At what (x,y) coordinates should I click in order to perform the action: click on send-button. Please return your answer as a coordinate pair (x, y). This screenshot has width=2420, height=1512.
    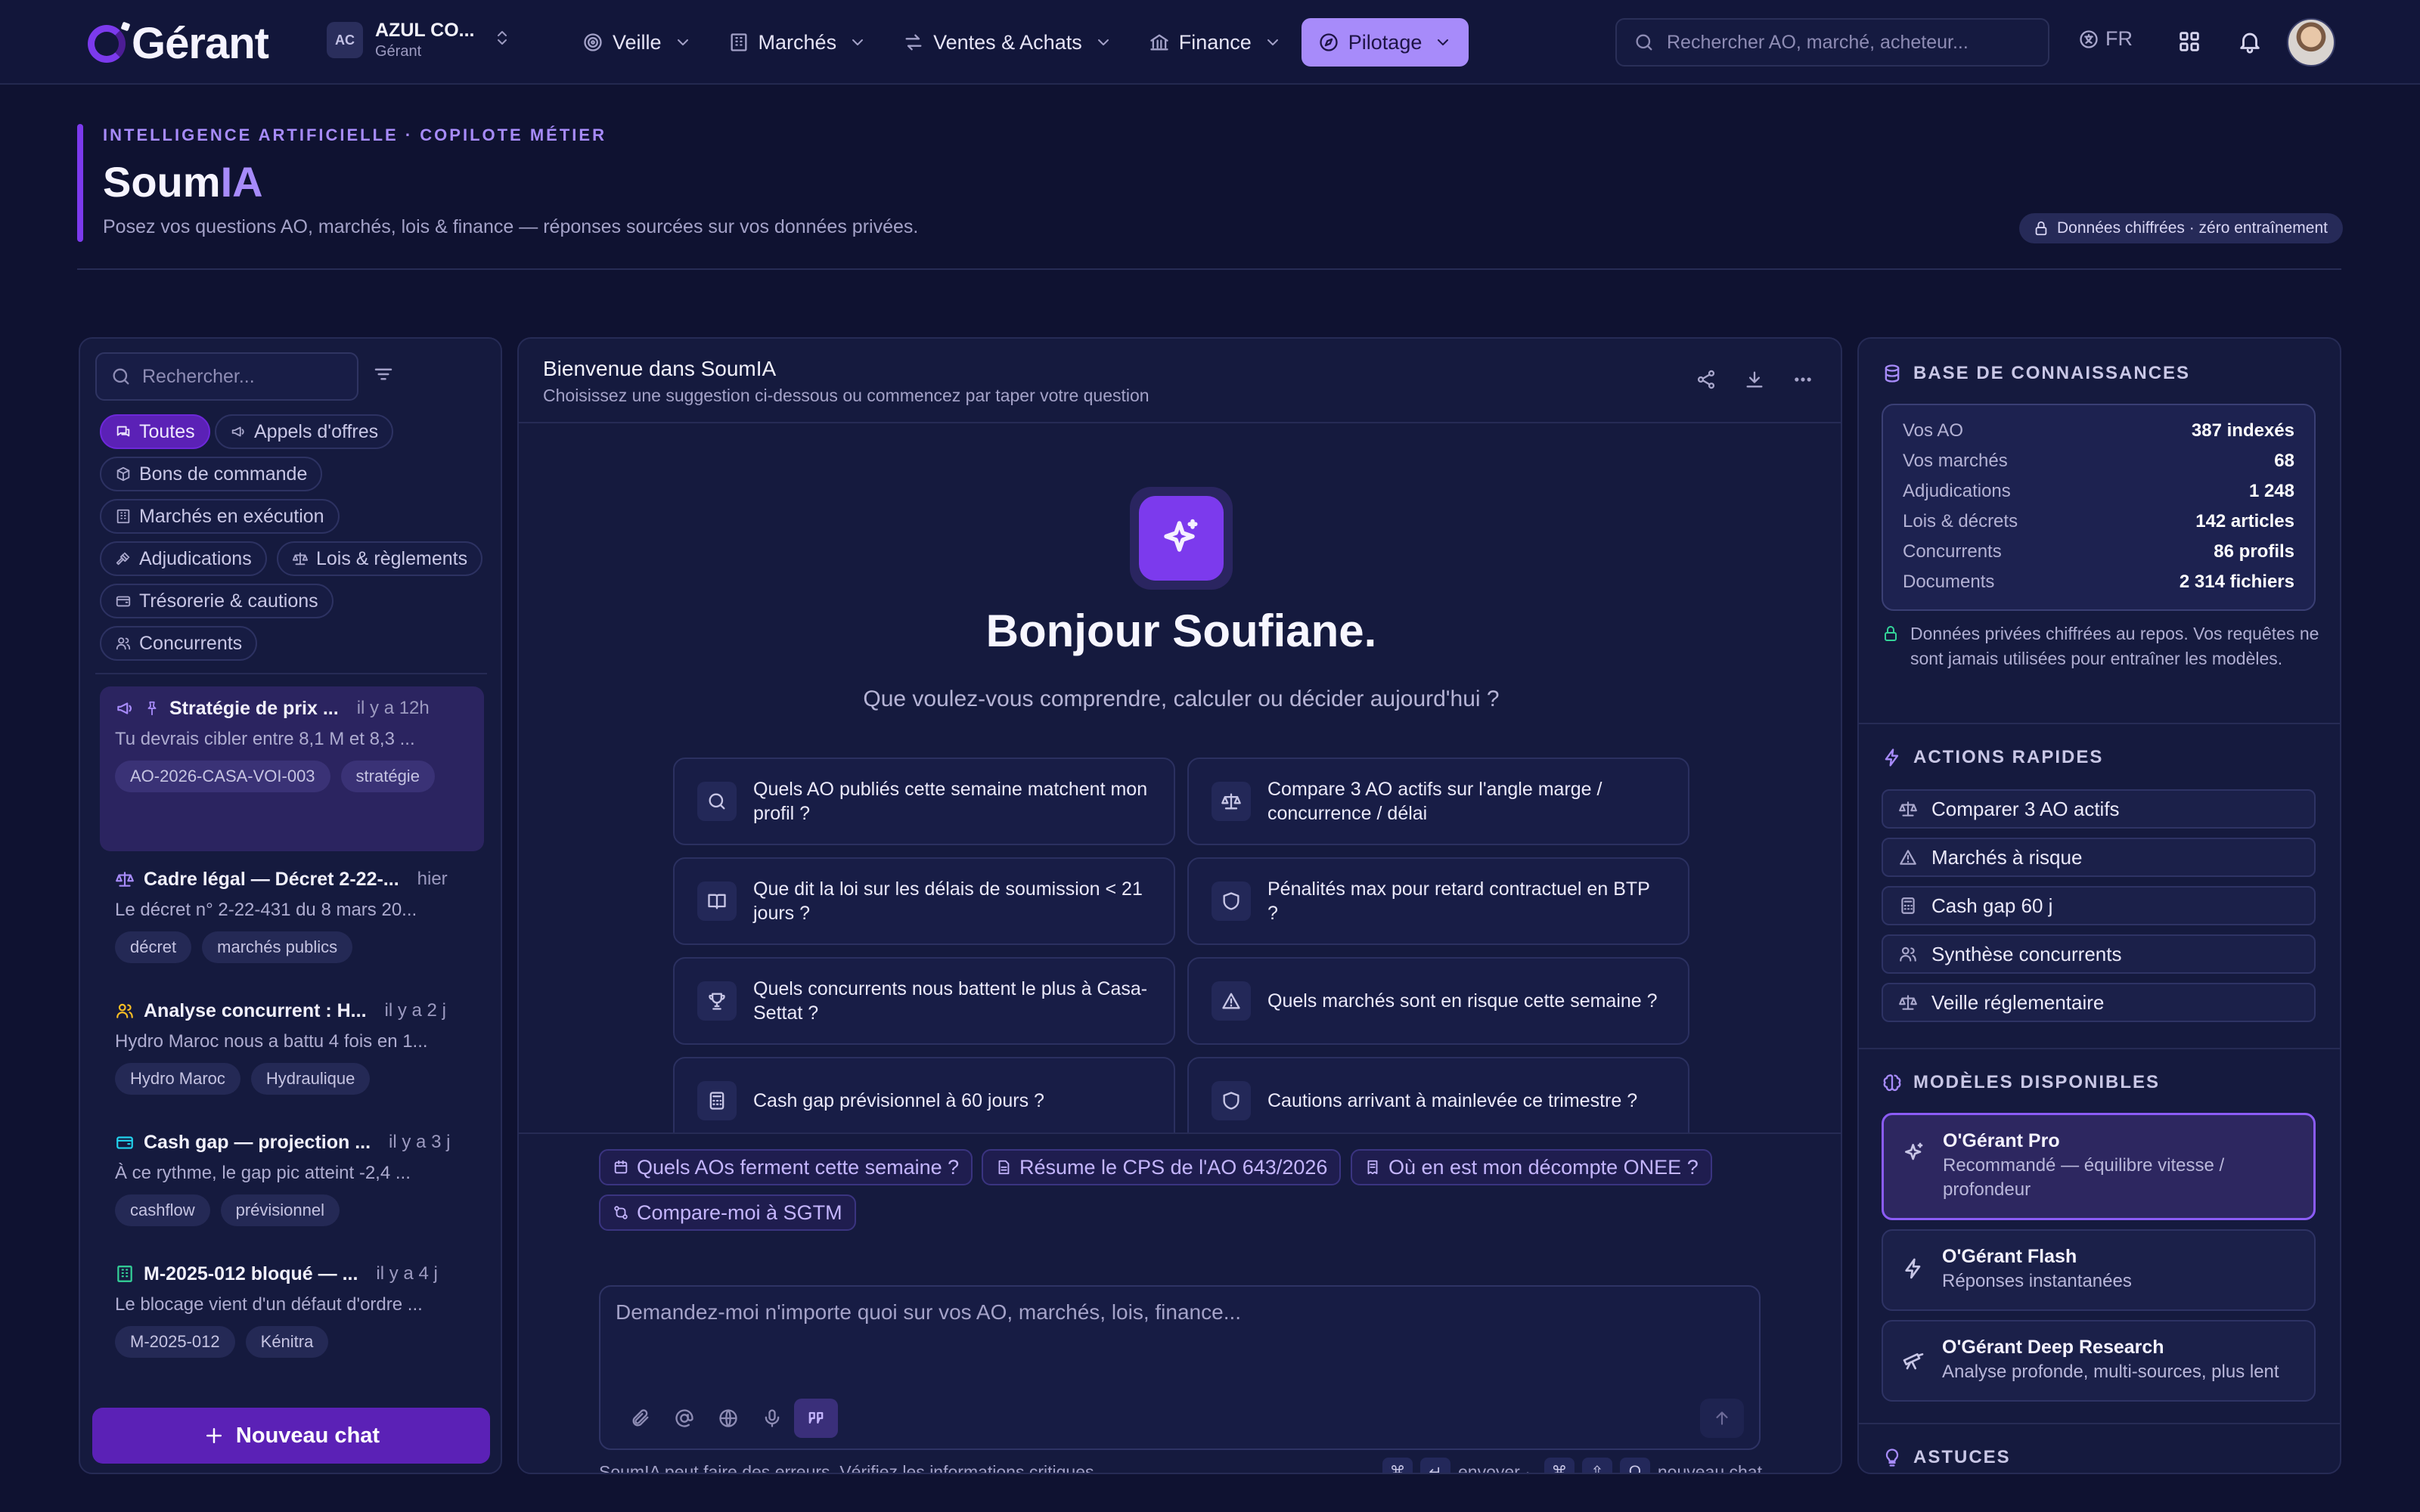
    Looking at the image, I should click on (1722, 1418).